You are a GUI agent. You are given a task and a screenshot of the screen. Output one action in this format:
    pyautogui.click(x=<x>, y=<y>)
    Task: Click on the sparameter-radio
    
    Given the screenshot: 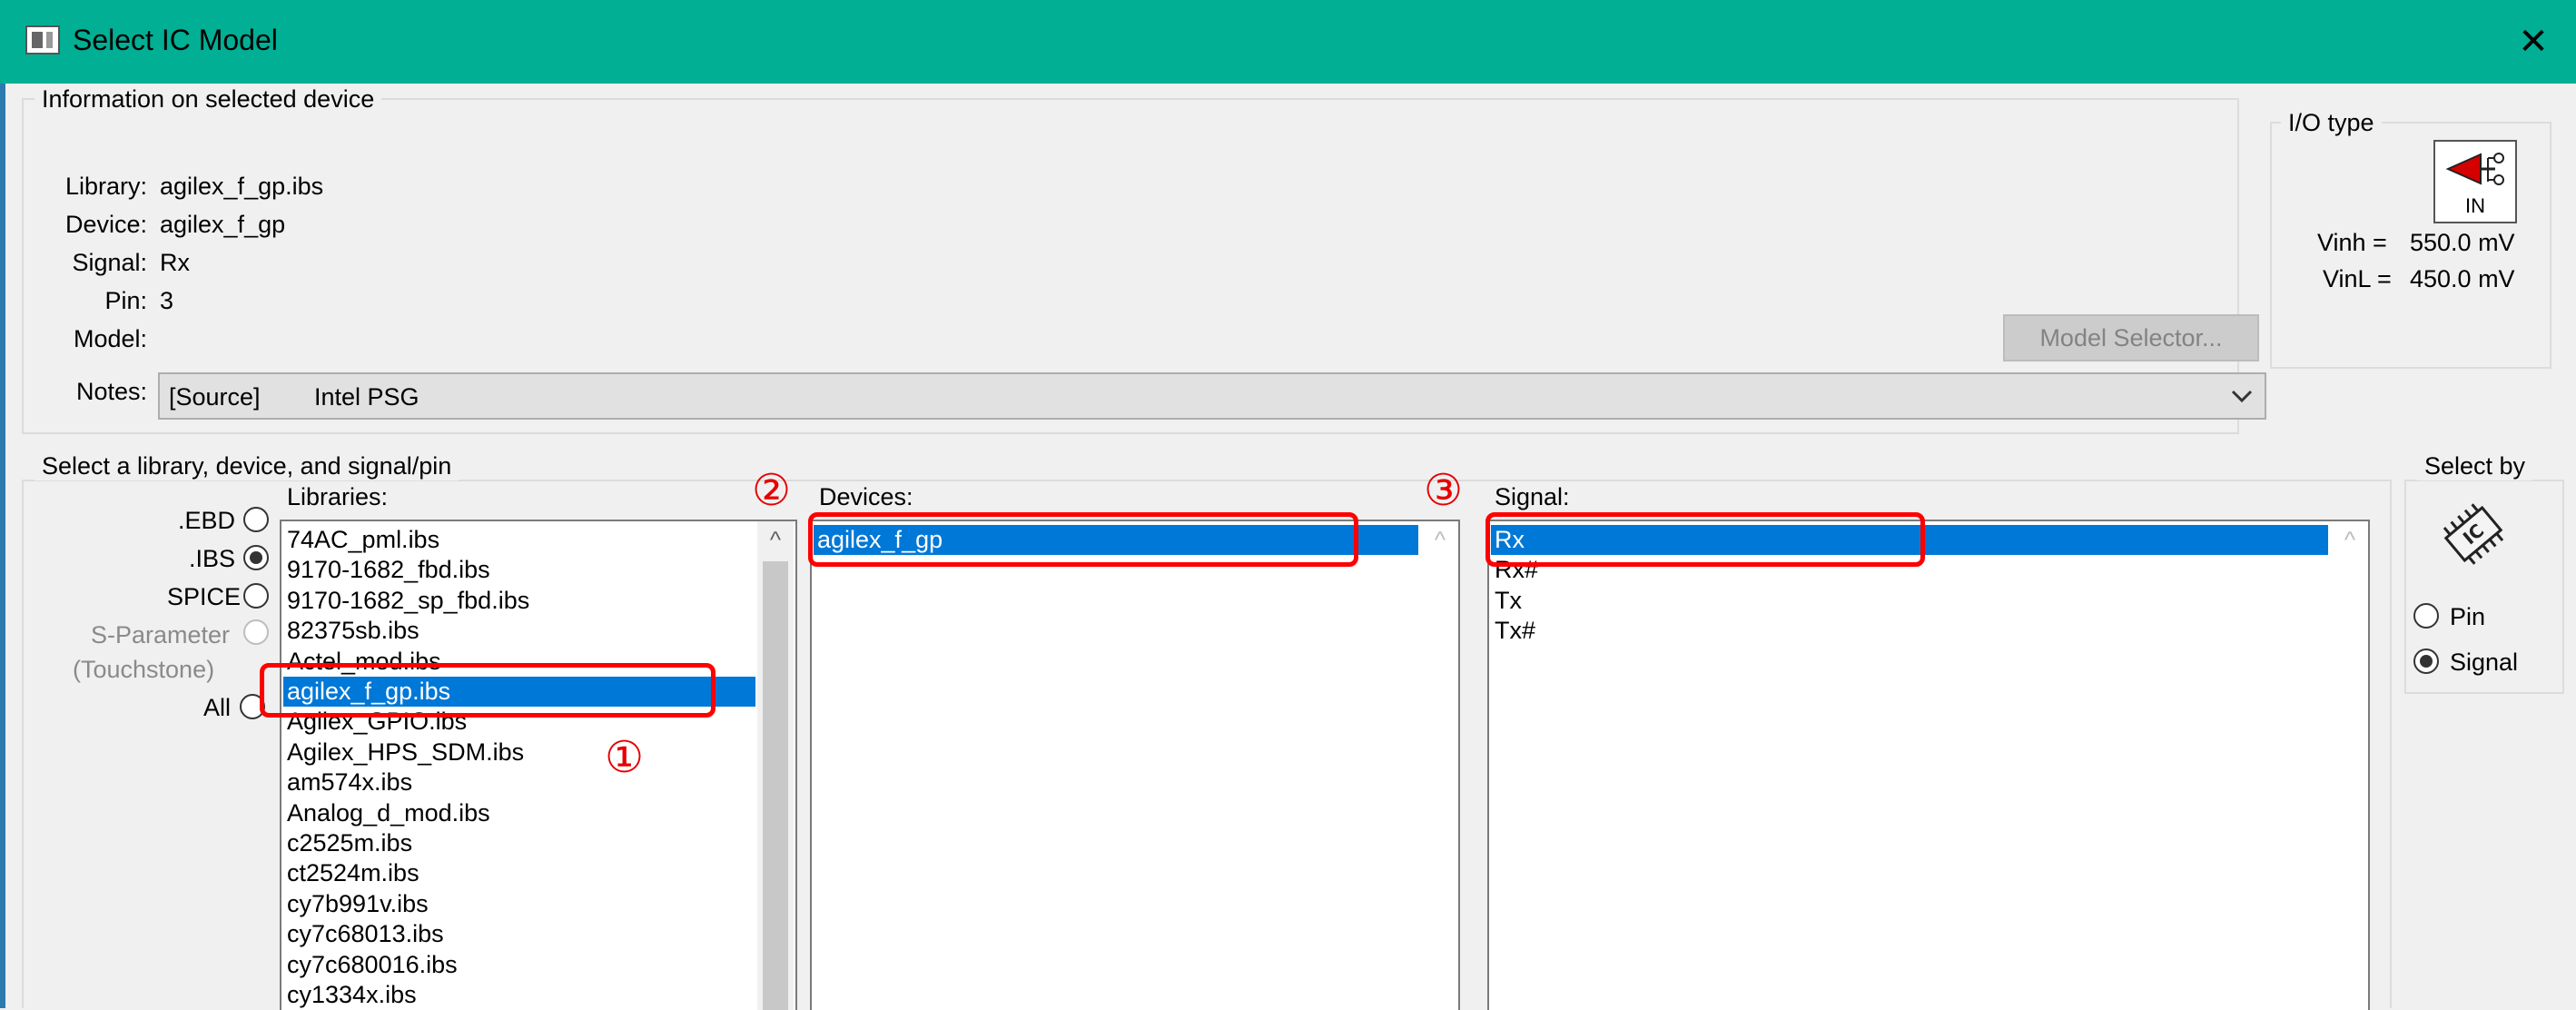 What is the action you would take?
    pyautogui.click(x=256, y=632)
    